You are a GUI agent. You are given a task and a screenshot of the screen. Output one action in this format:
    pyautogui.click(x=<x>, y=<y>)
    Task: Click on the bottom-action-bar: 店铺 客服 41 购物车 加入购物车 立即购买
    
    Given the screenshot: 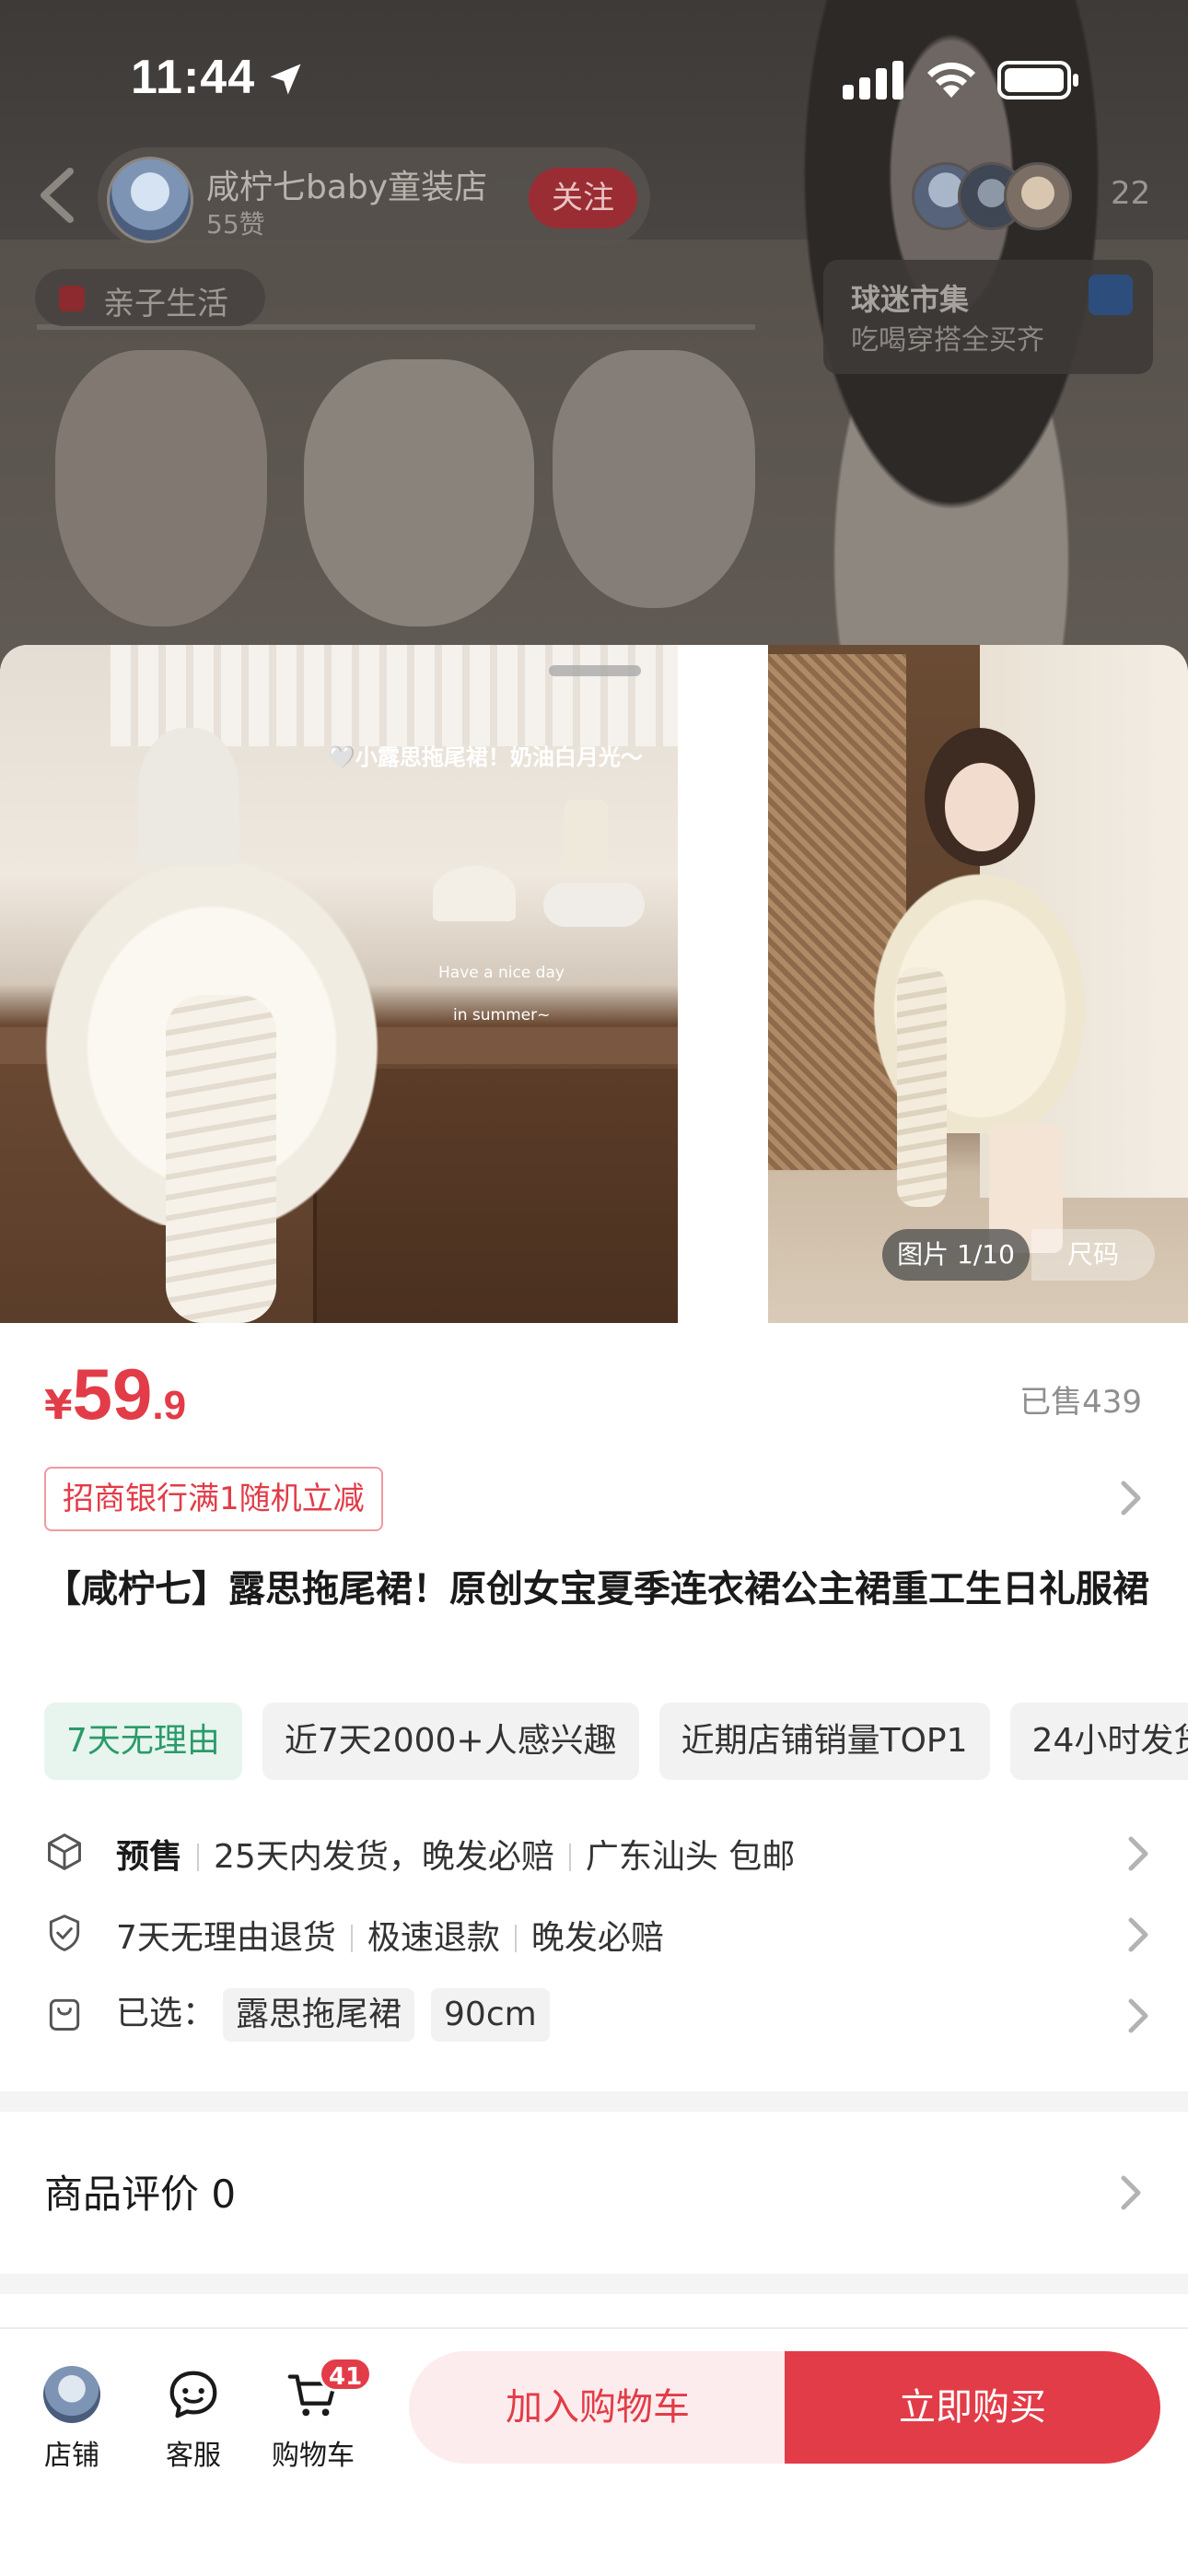 What is the action you would take?
    pyautogui.click(x=594, y=2451)
    